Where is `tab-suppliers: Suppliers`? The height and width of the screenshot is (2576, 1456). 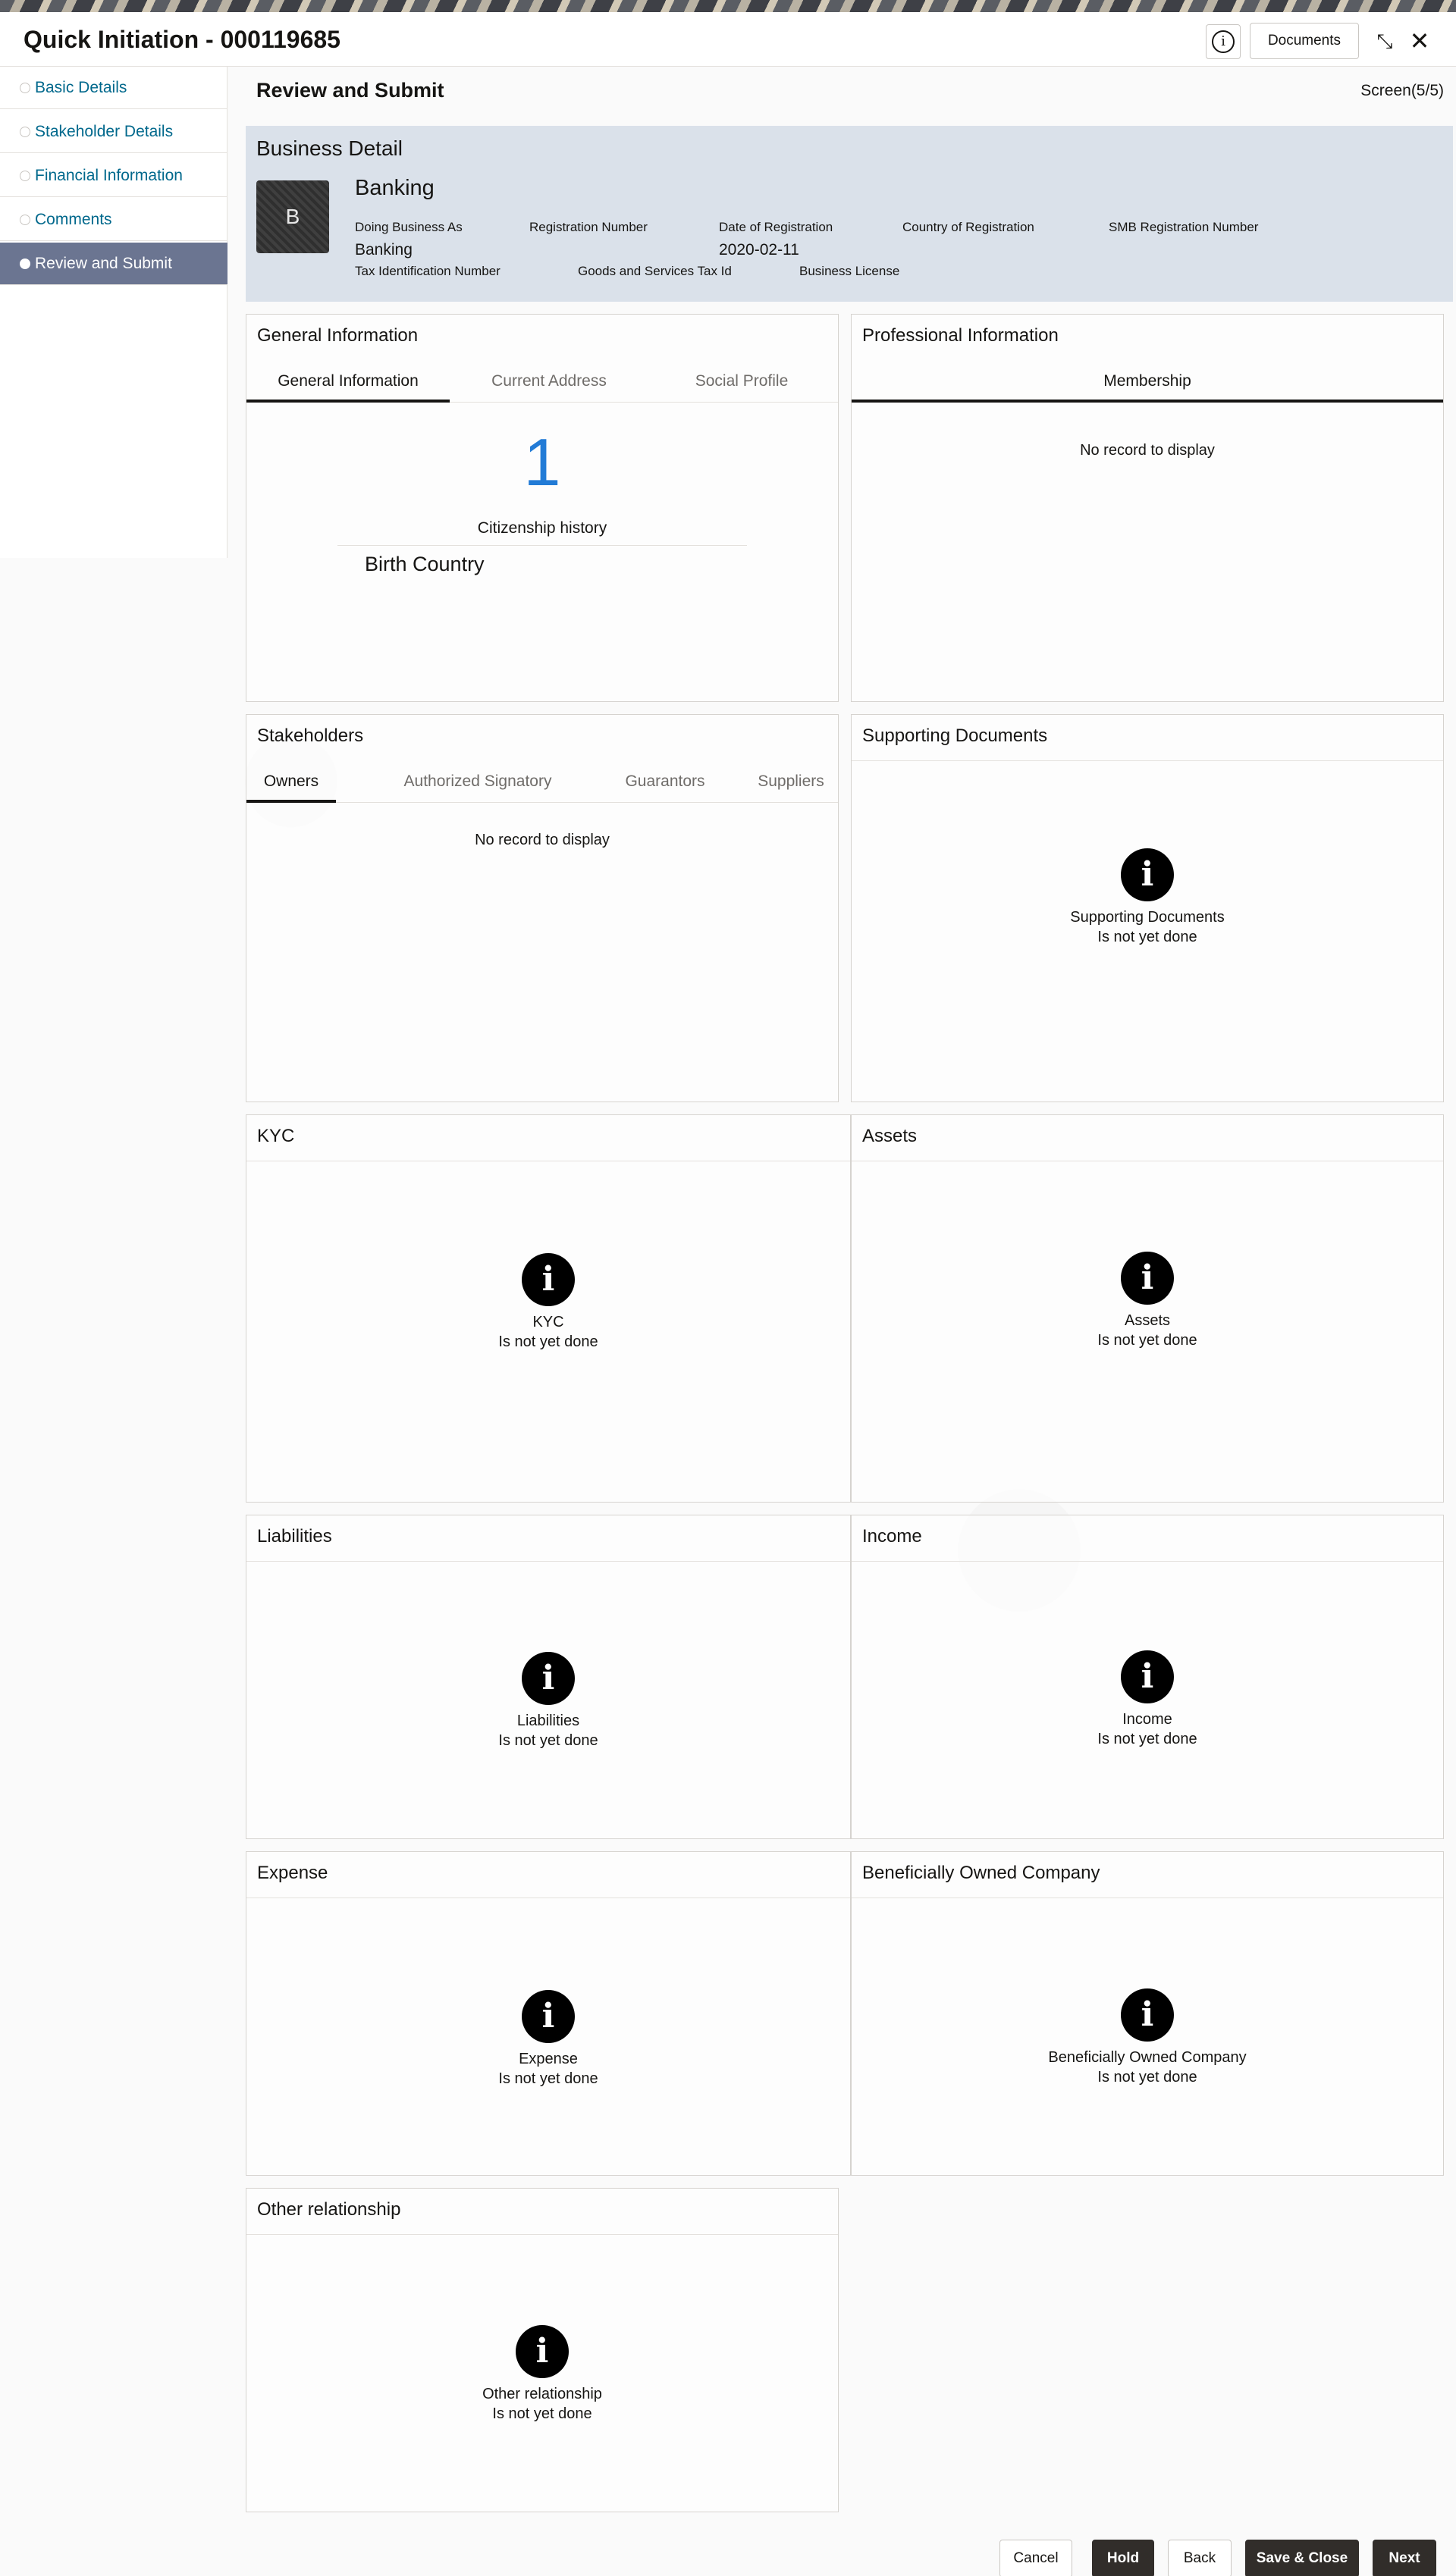 tab-suppliers: Suppliers is located at coordinates (790, 782).